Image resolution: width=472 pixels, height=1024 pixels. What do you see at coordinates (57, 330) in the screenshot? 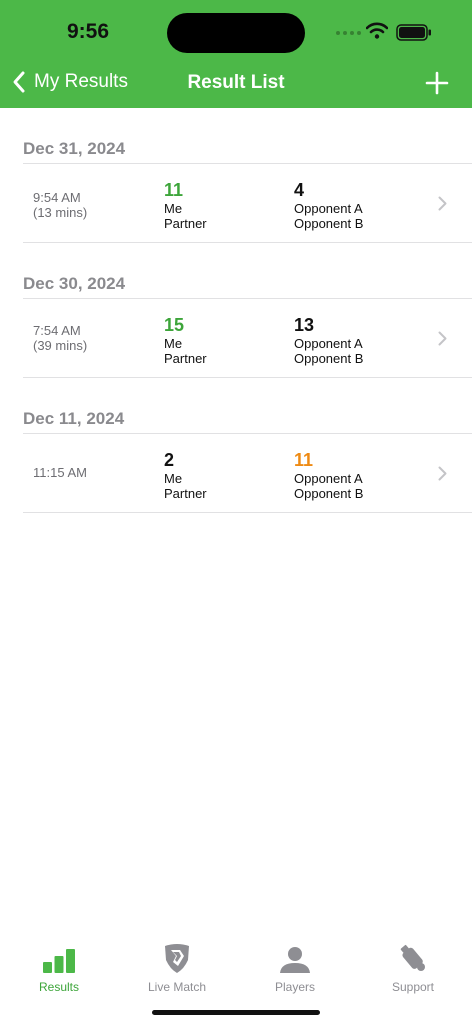
I see `result-time: 7:54 AM` at bounding box center [57, 330].